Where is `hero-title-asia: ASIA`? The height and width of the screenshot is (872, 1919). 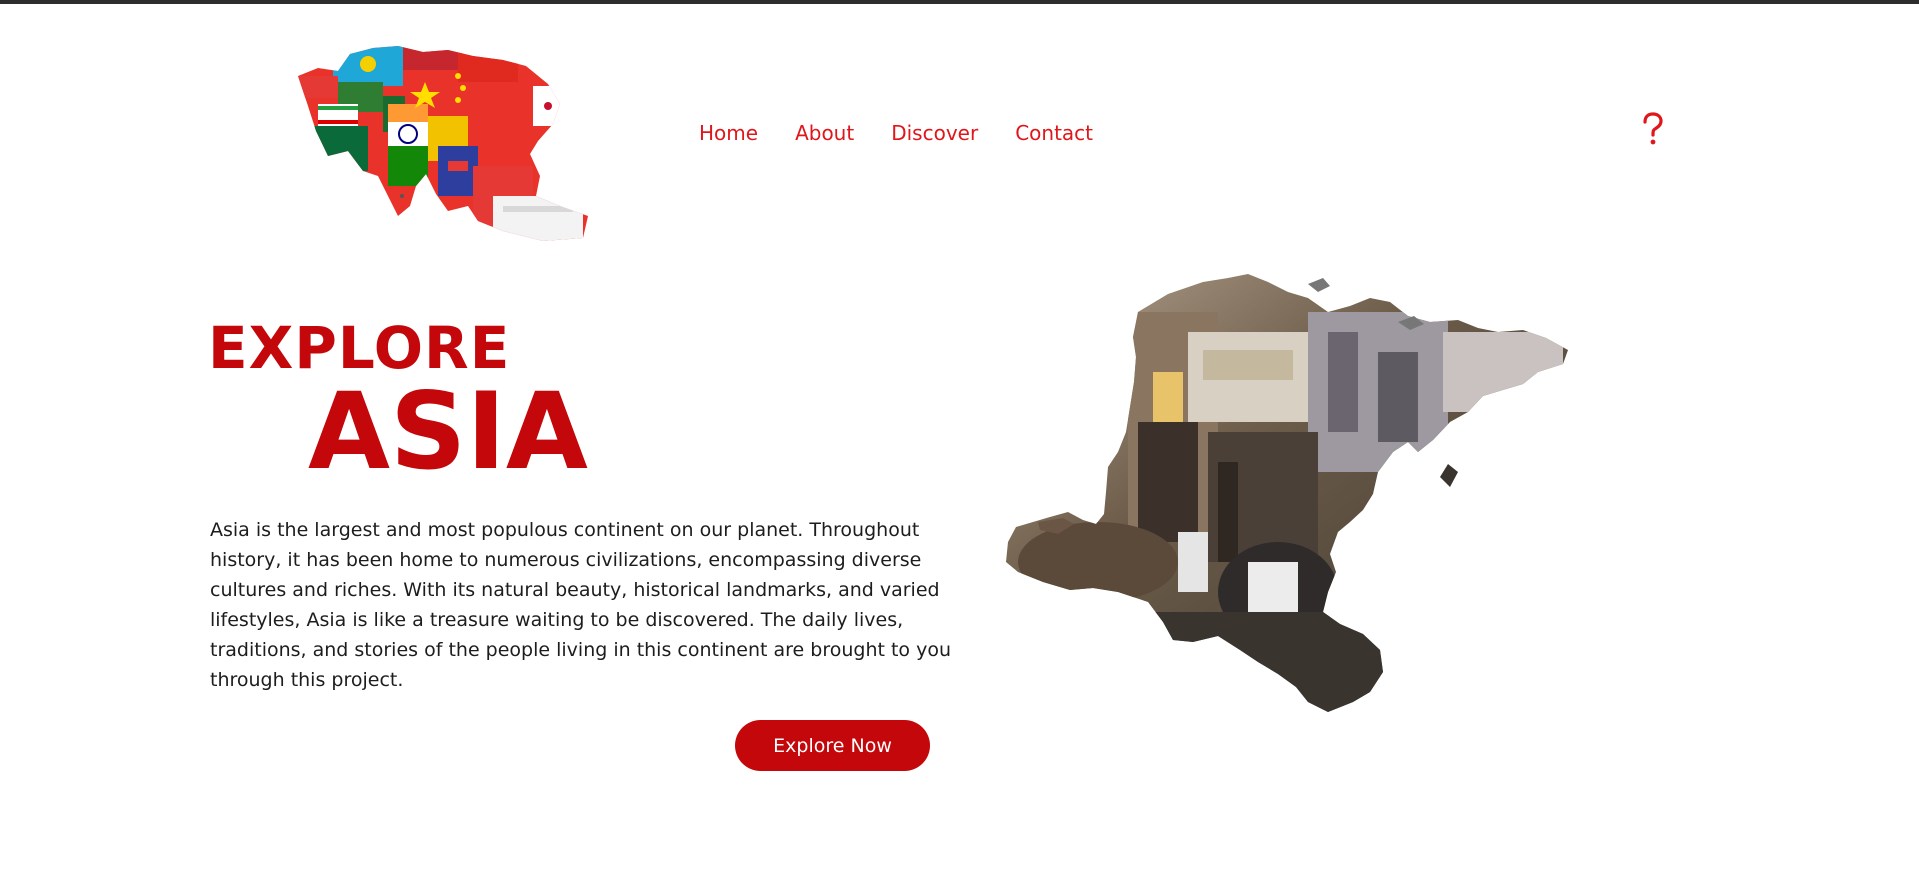 hero-title-asia: ASIA is located at coordinates (448, 431).